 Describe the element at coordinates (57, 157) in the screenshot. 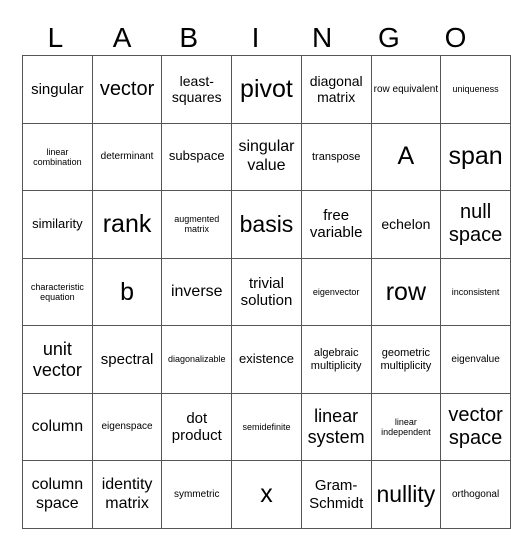

I see `bingo-cell: linear combination` at that location.